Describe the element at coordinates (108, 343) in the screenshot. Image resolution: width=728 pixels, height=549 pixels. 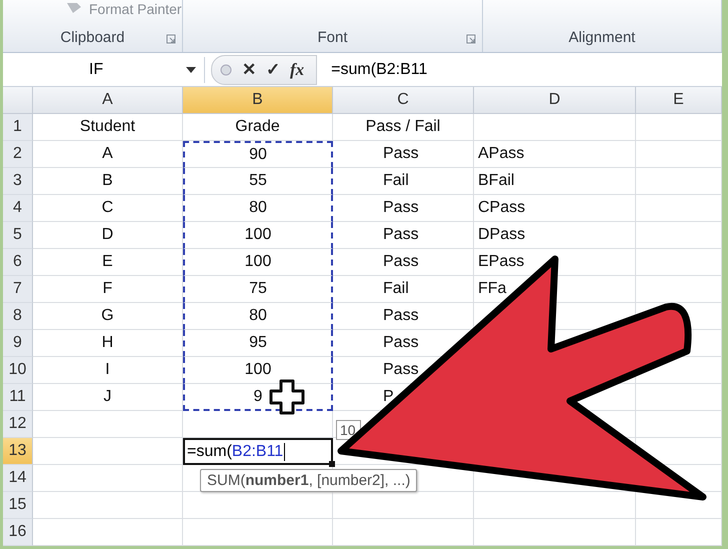
I see `table-cell: H` at that location.